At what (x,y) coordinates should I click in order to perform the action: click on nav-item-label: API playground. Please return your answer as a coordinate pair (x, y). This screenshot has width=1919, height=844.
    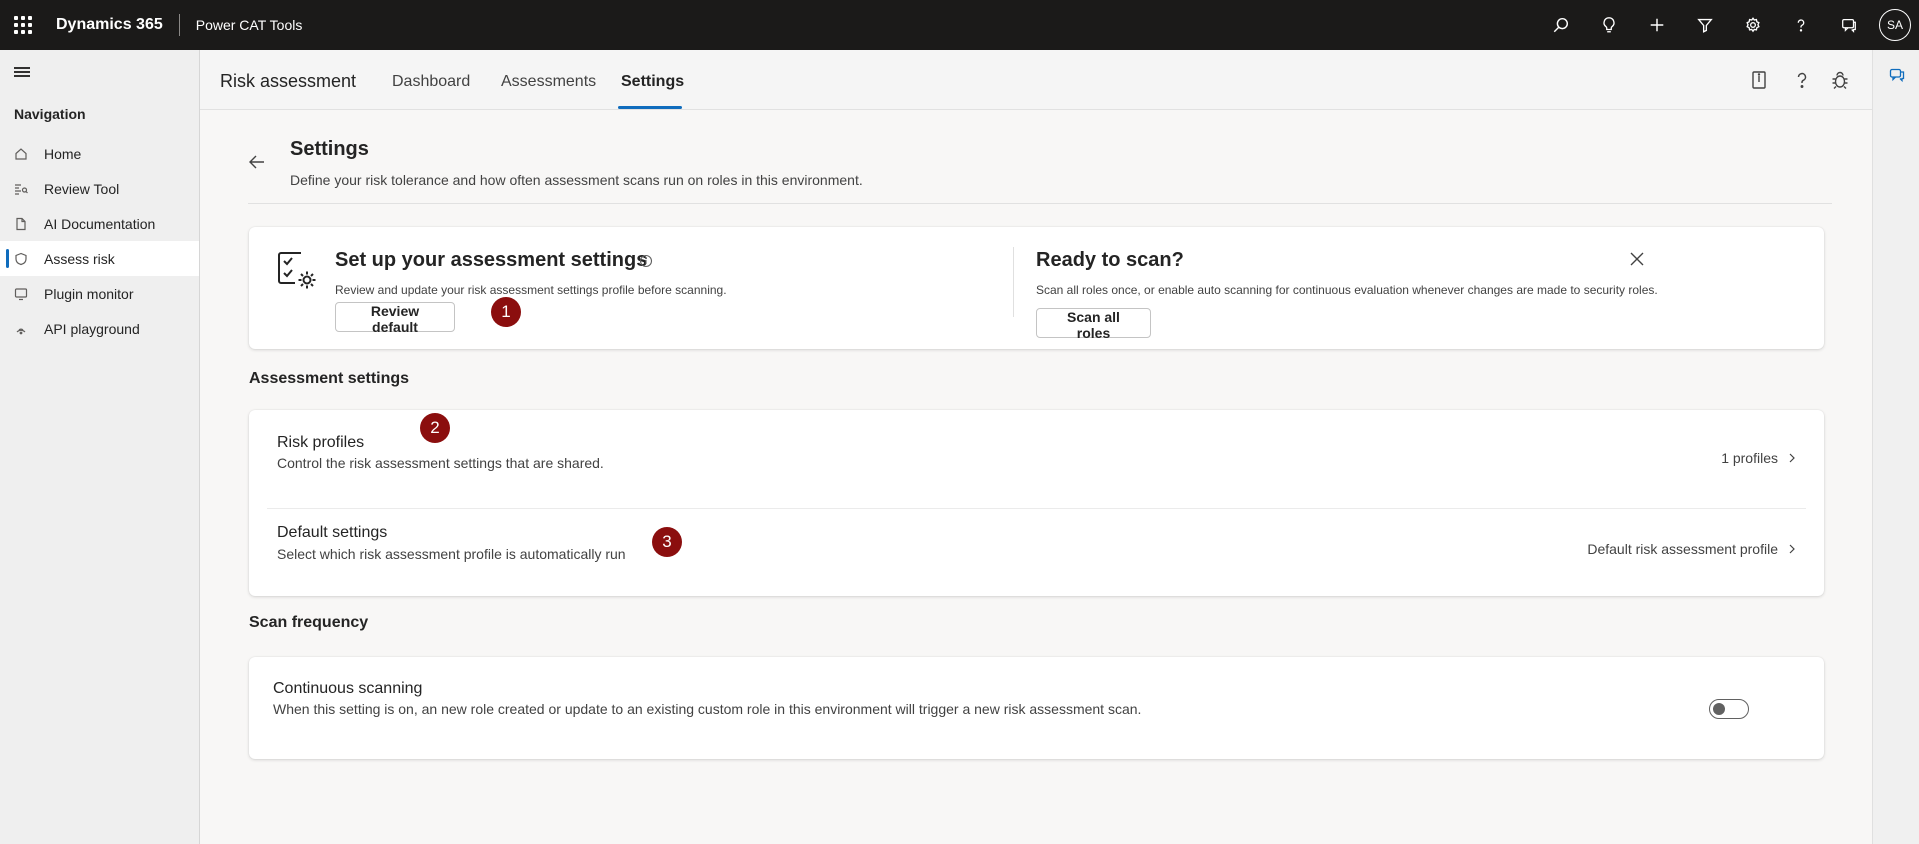
    Looking at the image, I should click on (92, 328).